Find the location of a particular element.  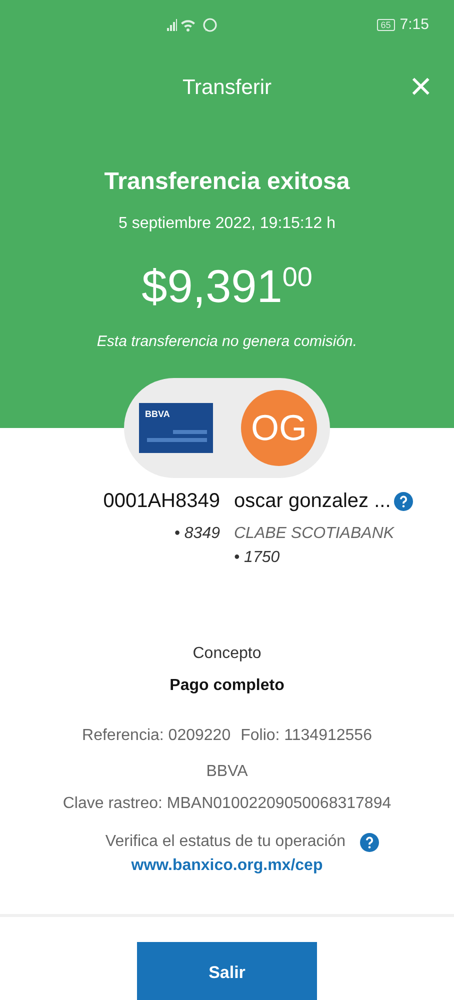

card-logo: BBVA is located at coordinates (157, 414).